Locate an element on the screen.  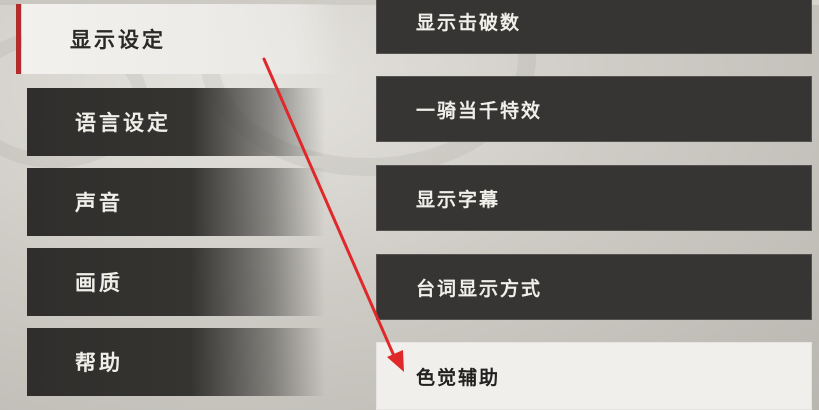
annotation-arrow is located at coordinates (333, 214).